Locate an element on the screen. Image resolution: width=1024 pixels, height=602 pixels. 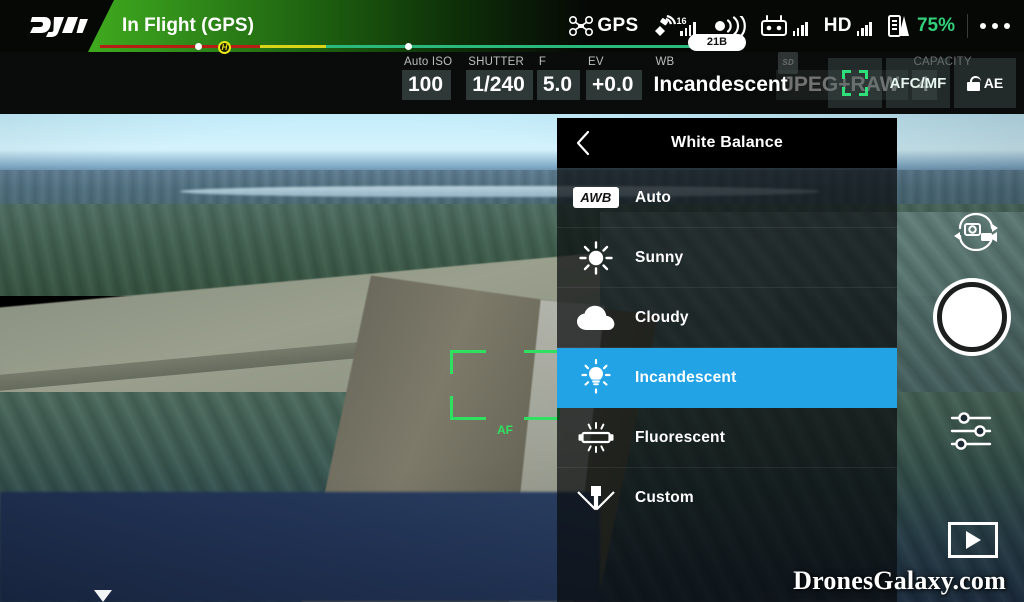
wb-option-cloudy: Cloudy is located at coordinates (727, 318).